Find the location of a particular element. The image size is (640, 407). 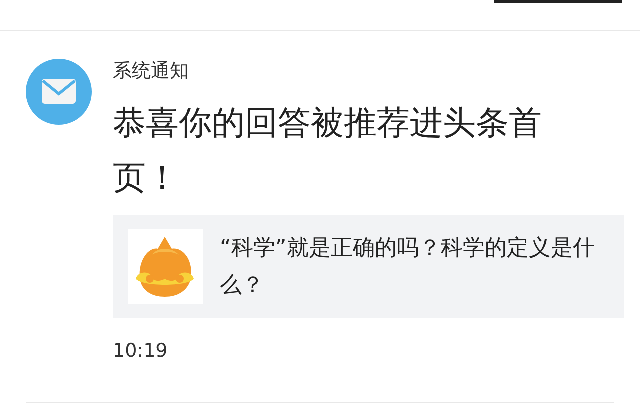

timestamp: 10:19 is located at coordinates (141, 351).